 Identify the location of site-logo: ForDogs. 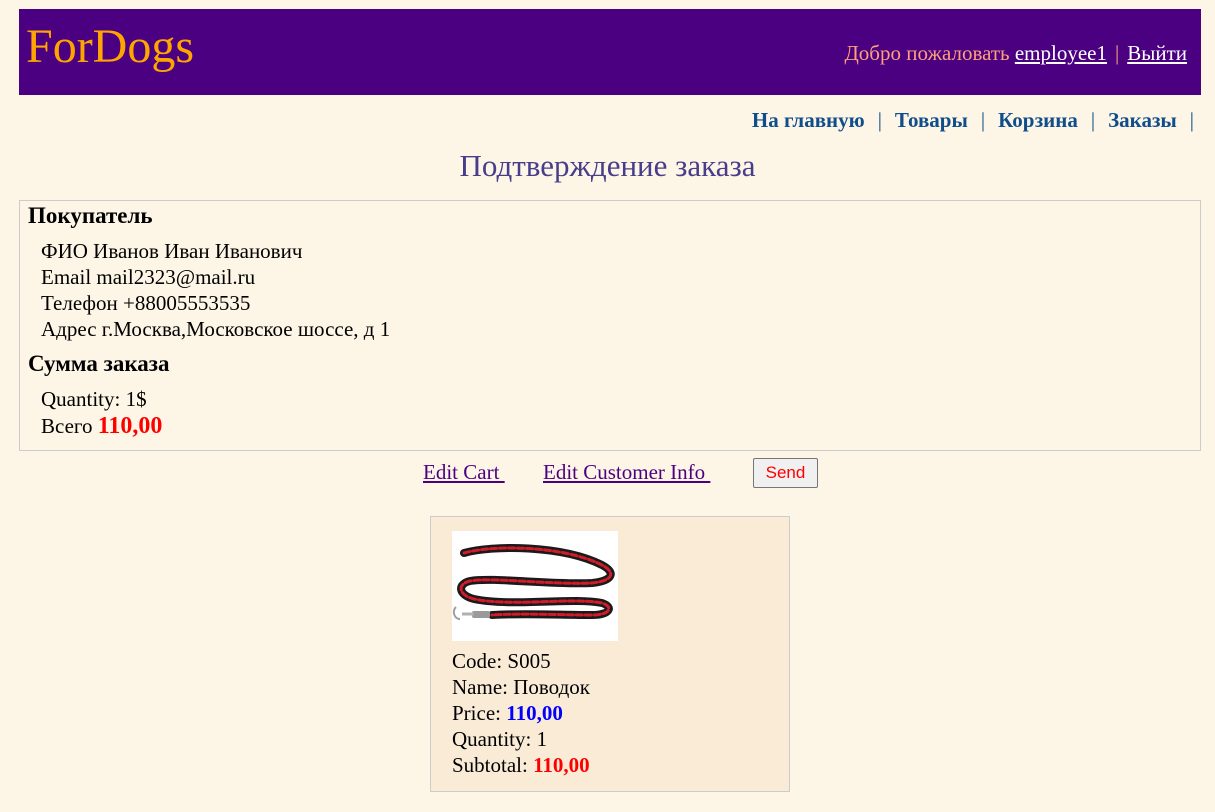
(110, 46).